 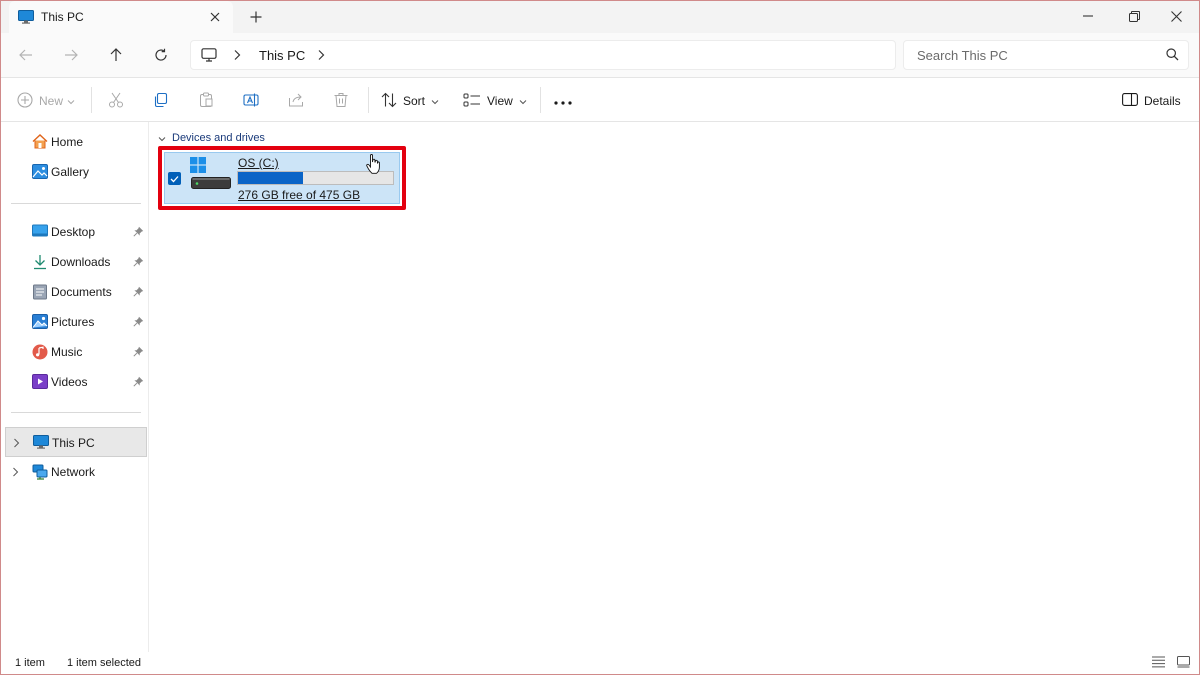 I want to click on drive-capacity-fill, so click(x=270, y=178).